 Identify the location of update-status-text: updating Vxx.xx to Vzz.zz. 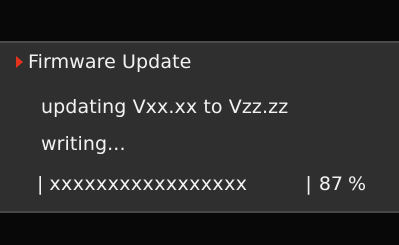
(165, 107).